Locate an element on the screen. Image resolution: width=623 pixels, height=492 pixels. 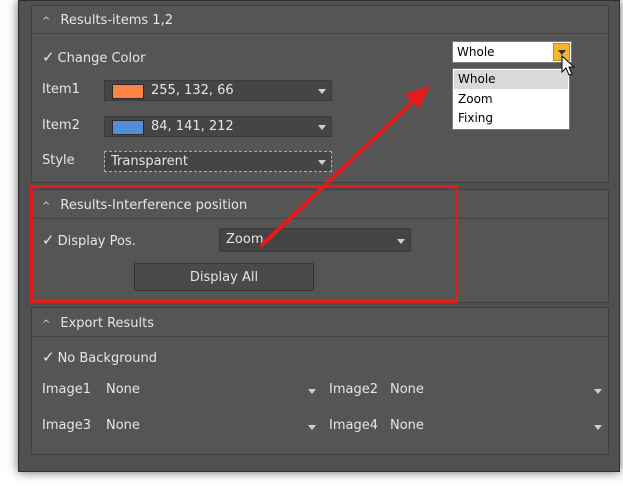
annotation-arrow-line is located at coordinates (340, 170).